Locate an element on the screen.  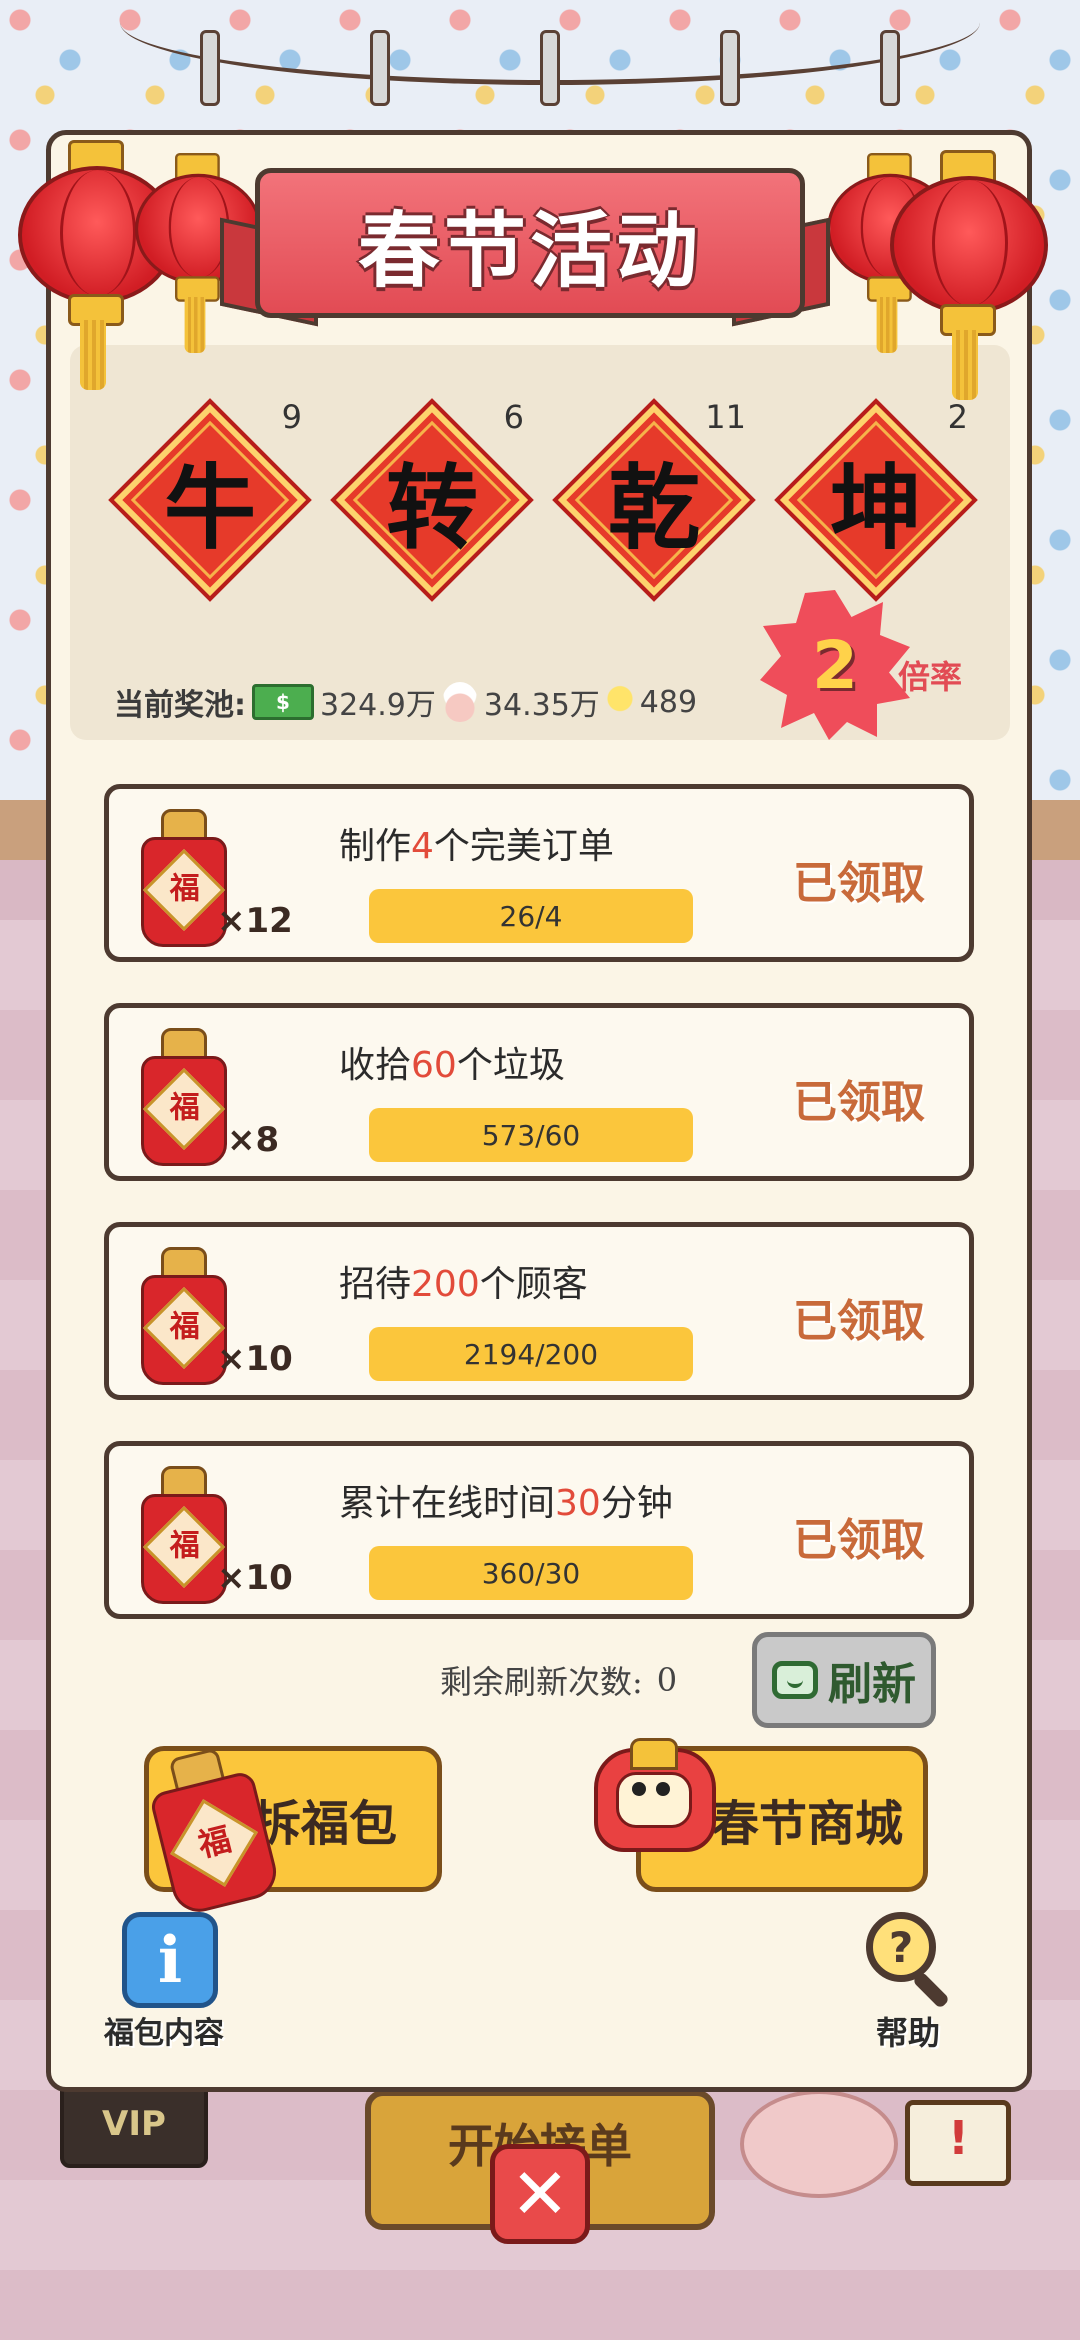
pool-label: 当前奖池: is located at coordinates (180, 705).